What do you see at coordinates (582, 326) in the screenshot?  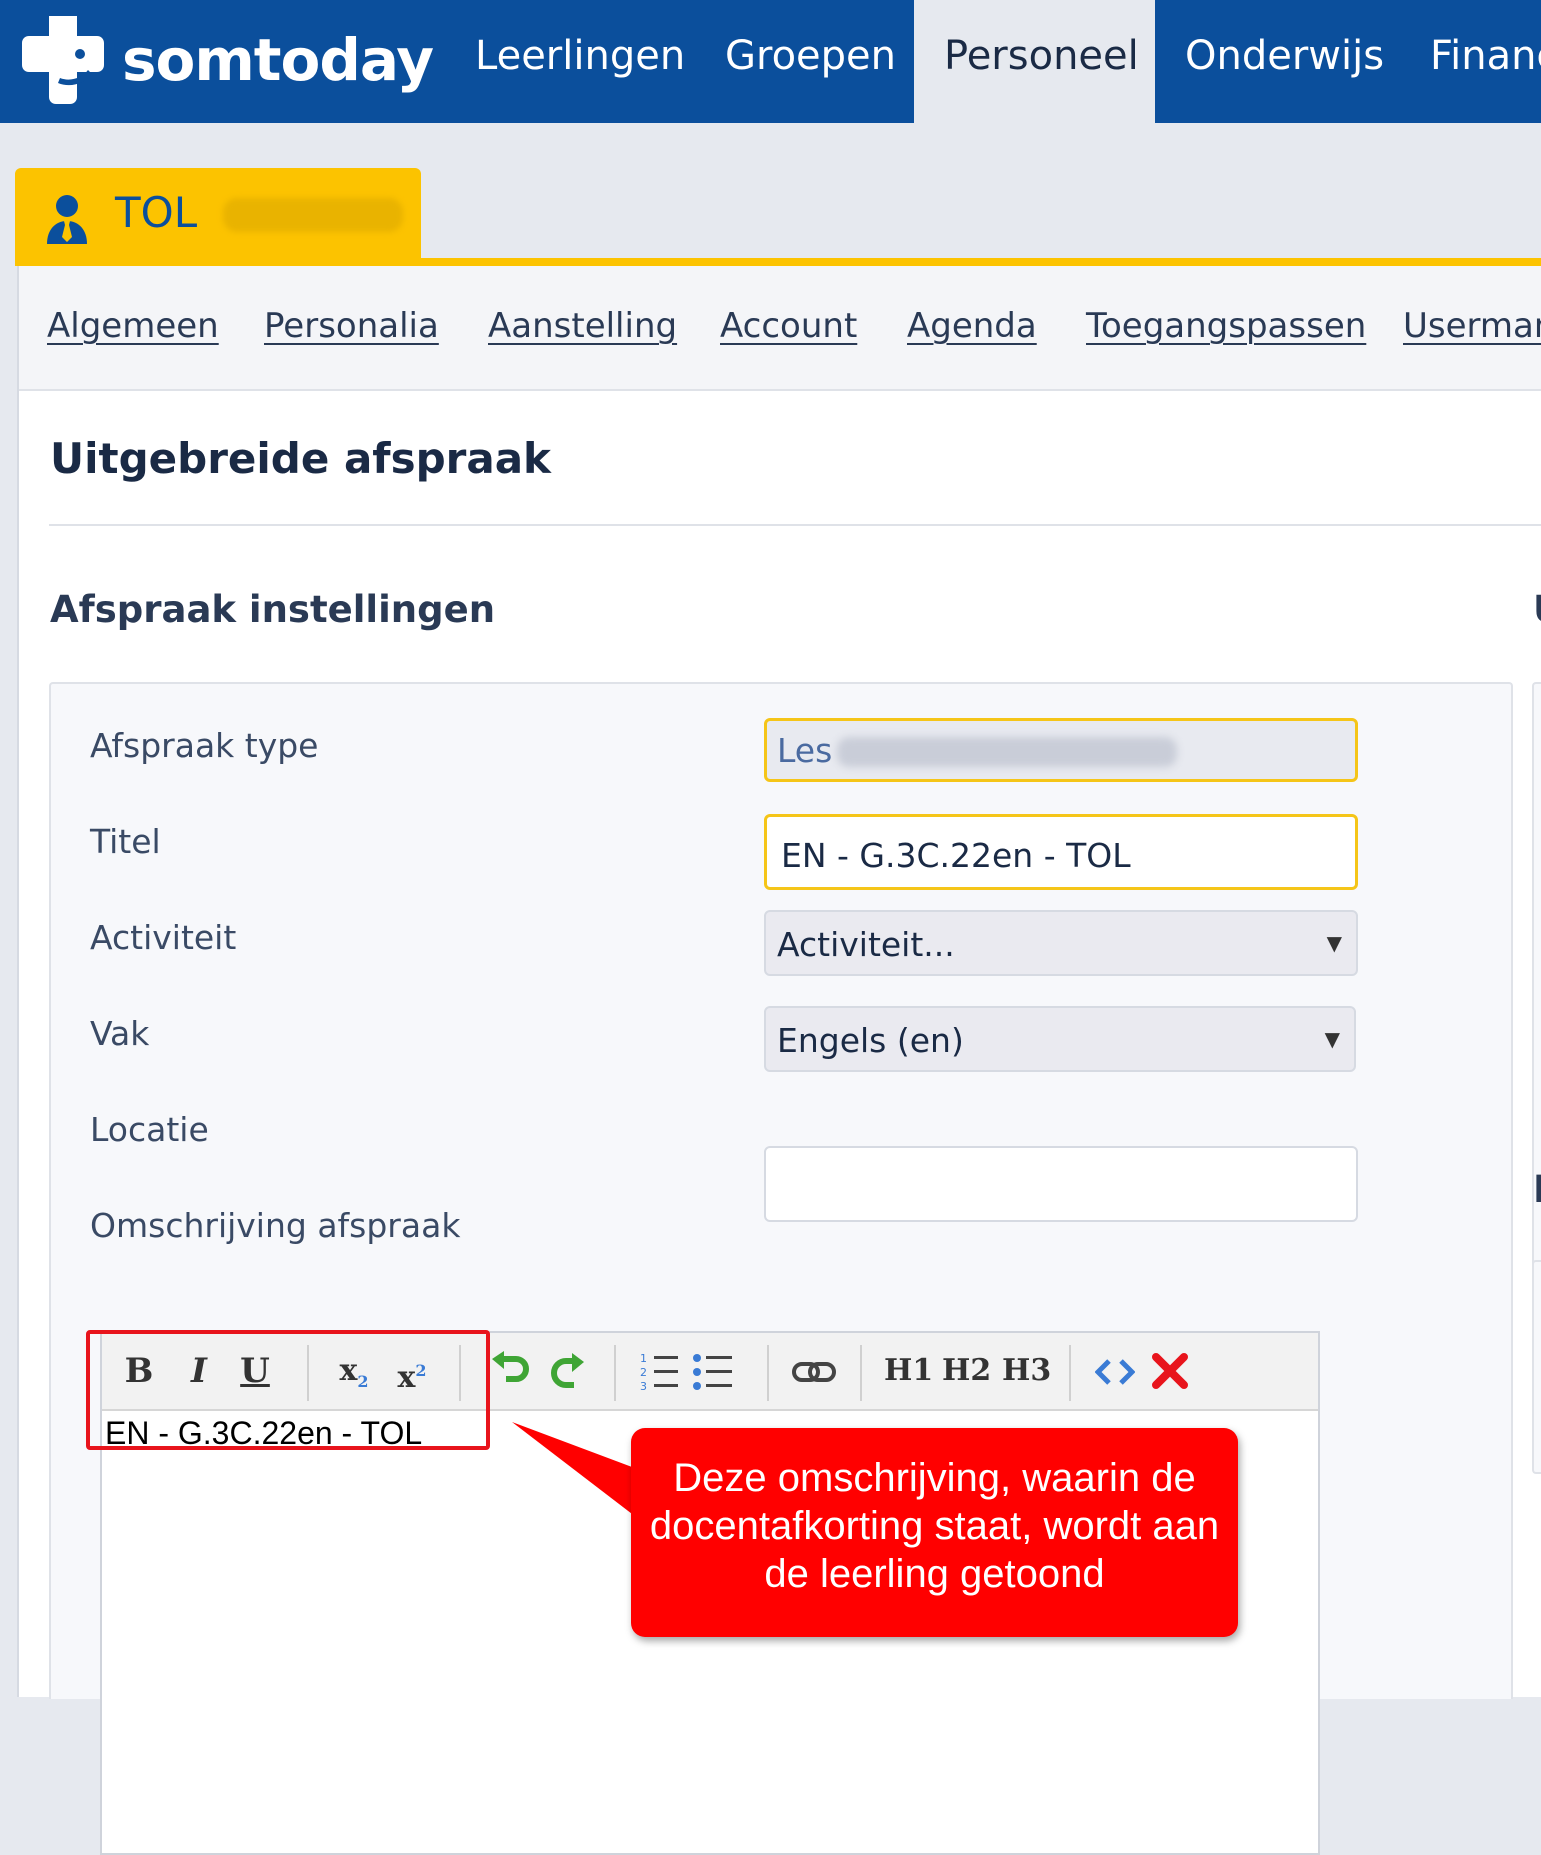 I see `subtab-aanstelling: Aanstelling` at bounding box center [582, 326].